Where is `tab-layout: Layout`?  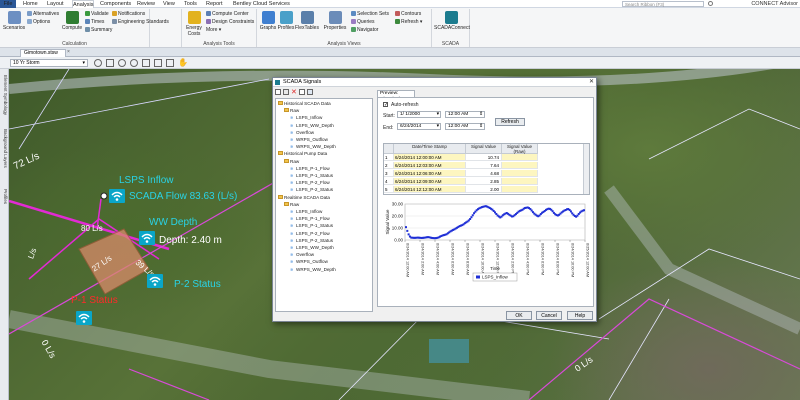
tab-layout: Layout is located at coordinates (55, 4).